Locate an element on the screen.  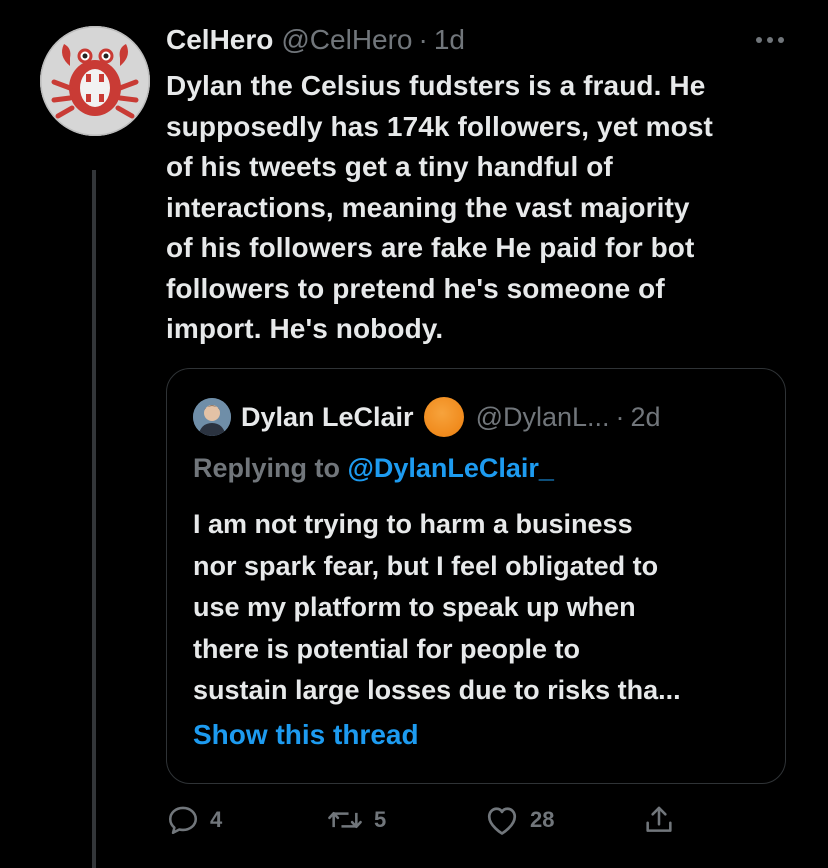
reply-icon is located at coordinates (183, 820).